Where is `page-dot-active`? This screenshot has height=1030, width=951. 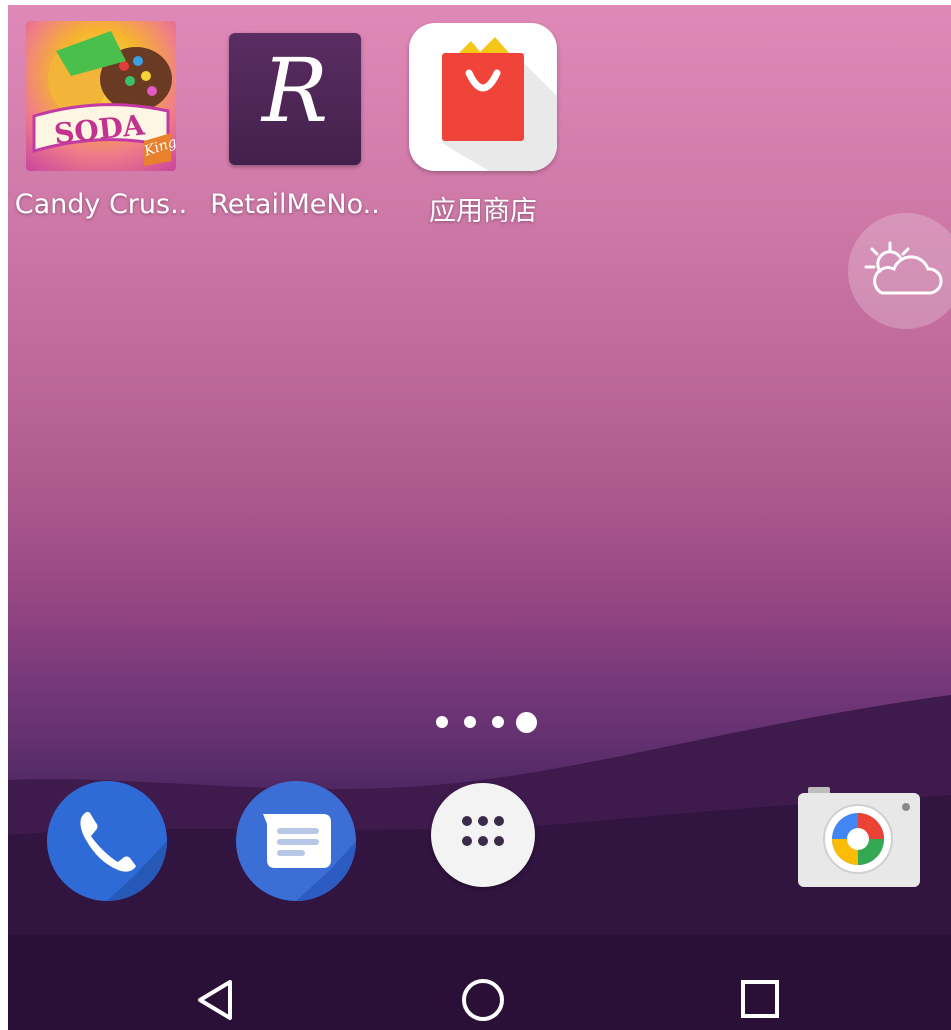 page-dot-active is located at coordinates (526, 722).